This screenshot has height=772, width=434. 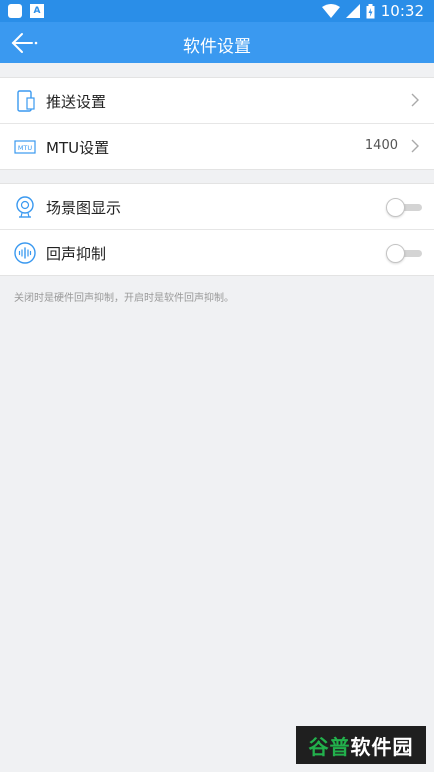 I want to click on mtu-value: 1400, so click(x=381, y=145).